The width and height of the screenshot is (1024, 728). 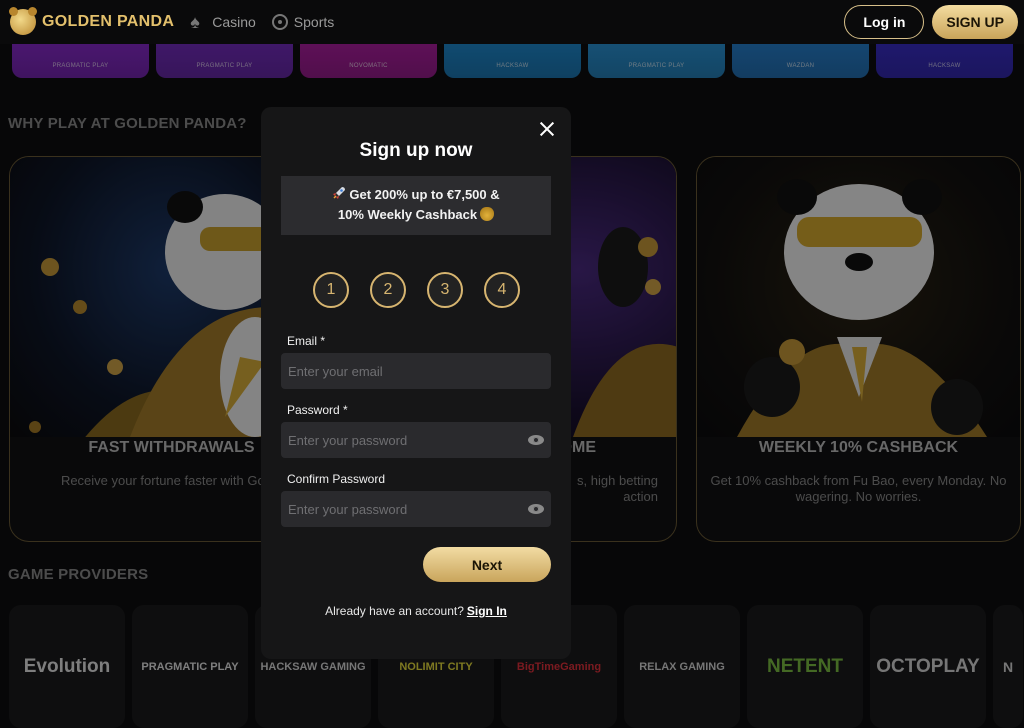 I want to click on signin-prompt: Already have an account? Sign In, so click(x=416, y=611).